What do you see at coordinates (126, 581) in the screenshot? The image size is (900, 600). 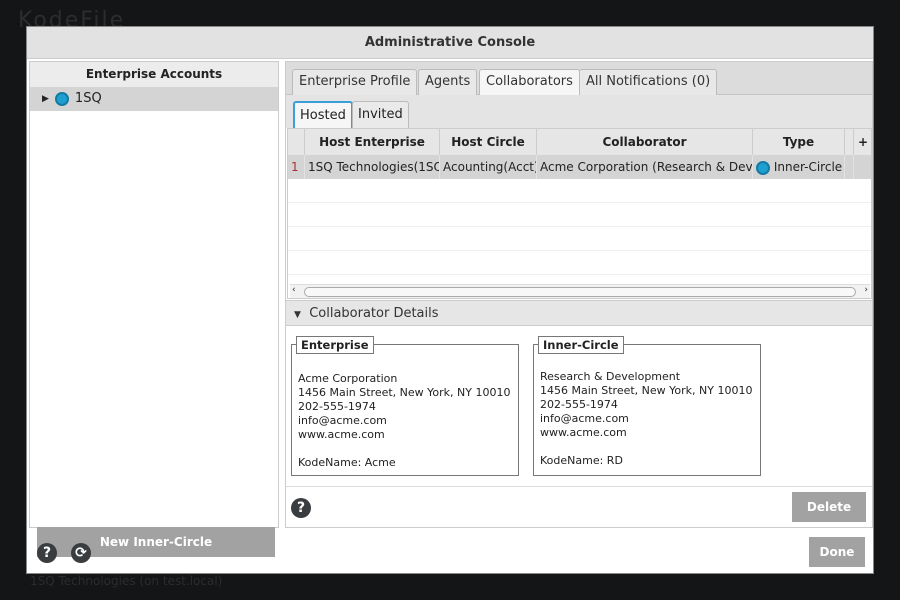 I see `status-text: 1SQ Technologies (on test.local)` at bounding box center [126, 581].